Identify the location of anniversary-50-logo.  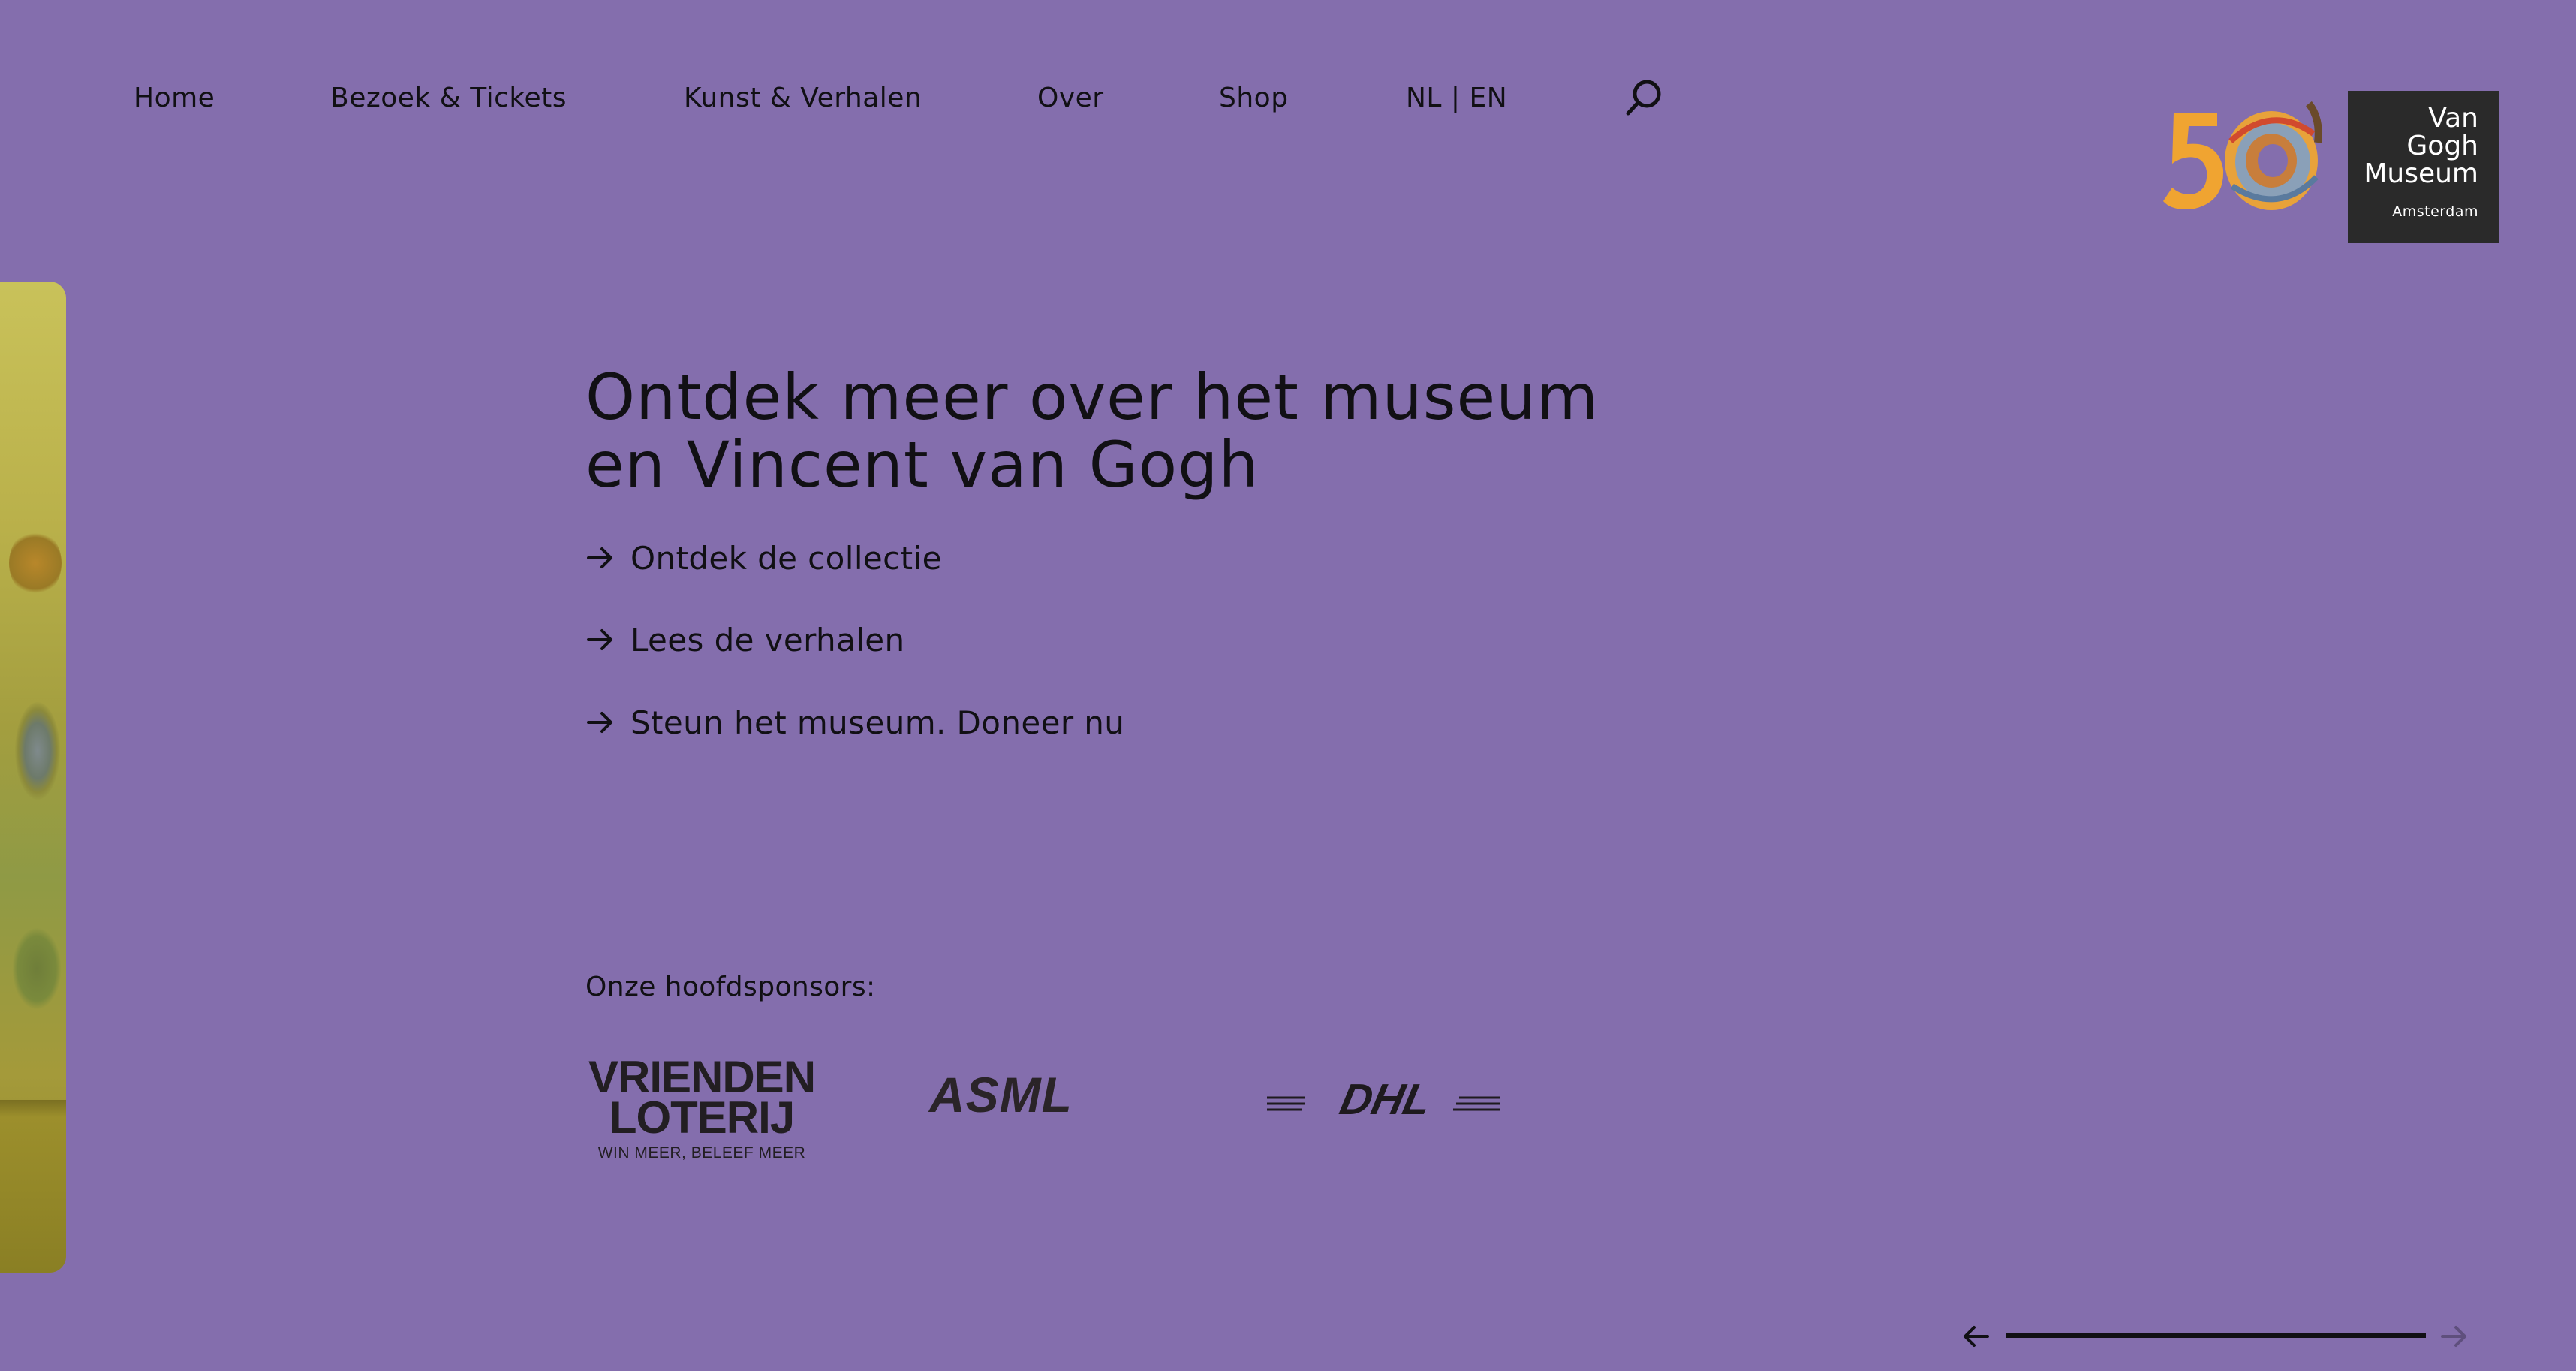
(2242, 155).